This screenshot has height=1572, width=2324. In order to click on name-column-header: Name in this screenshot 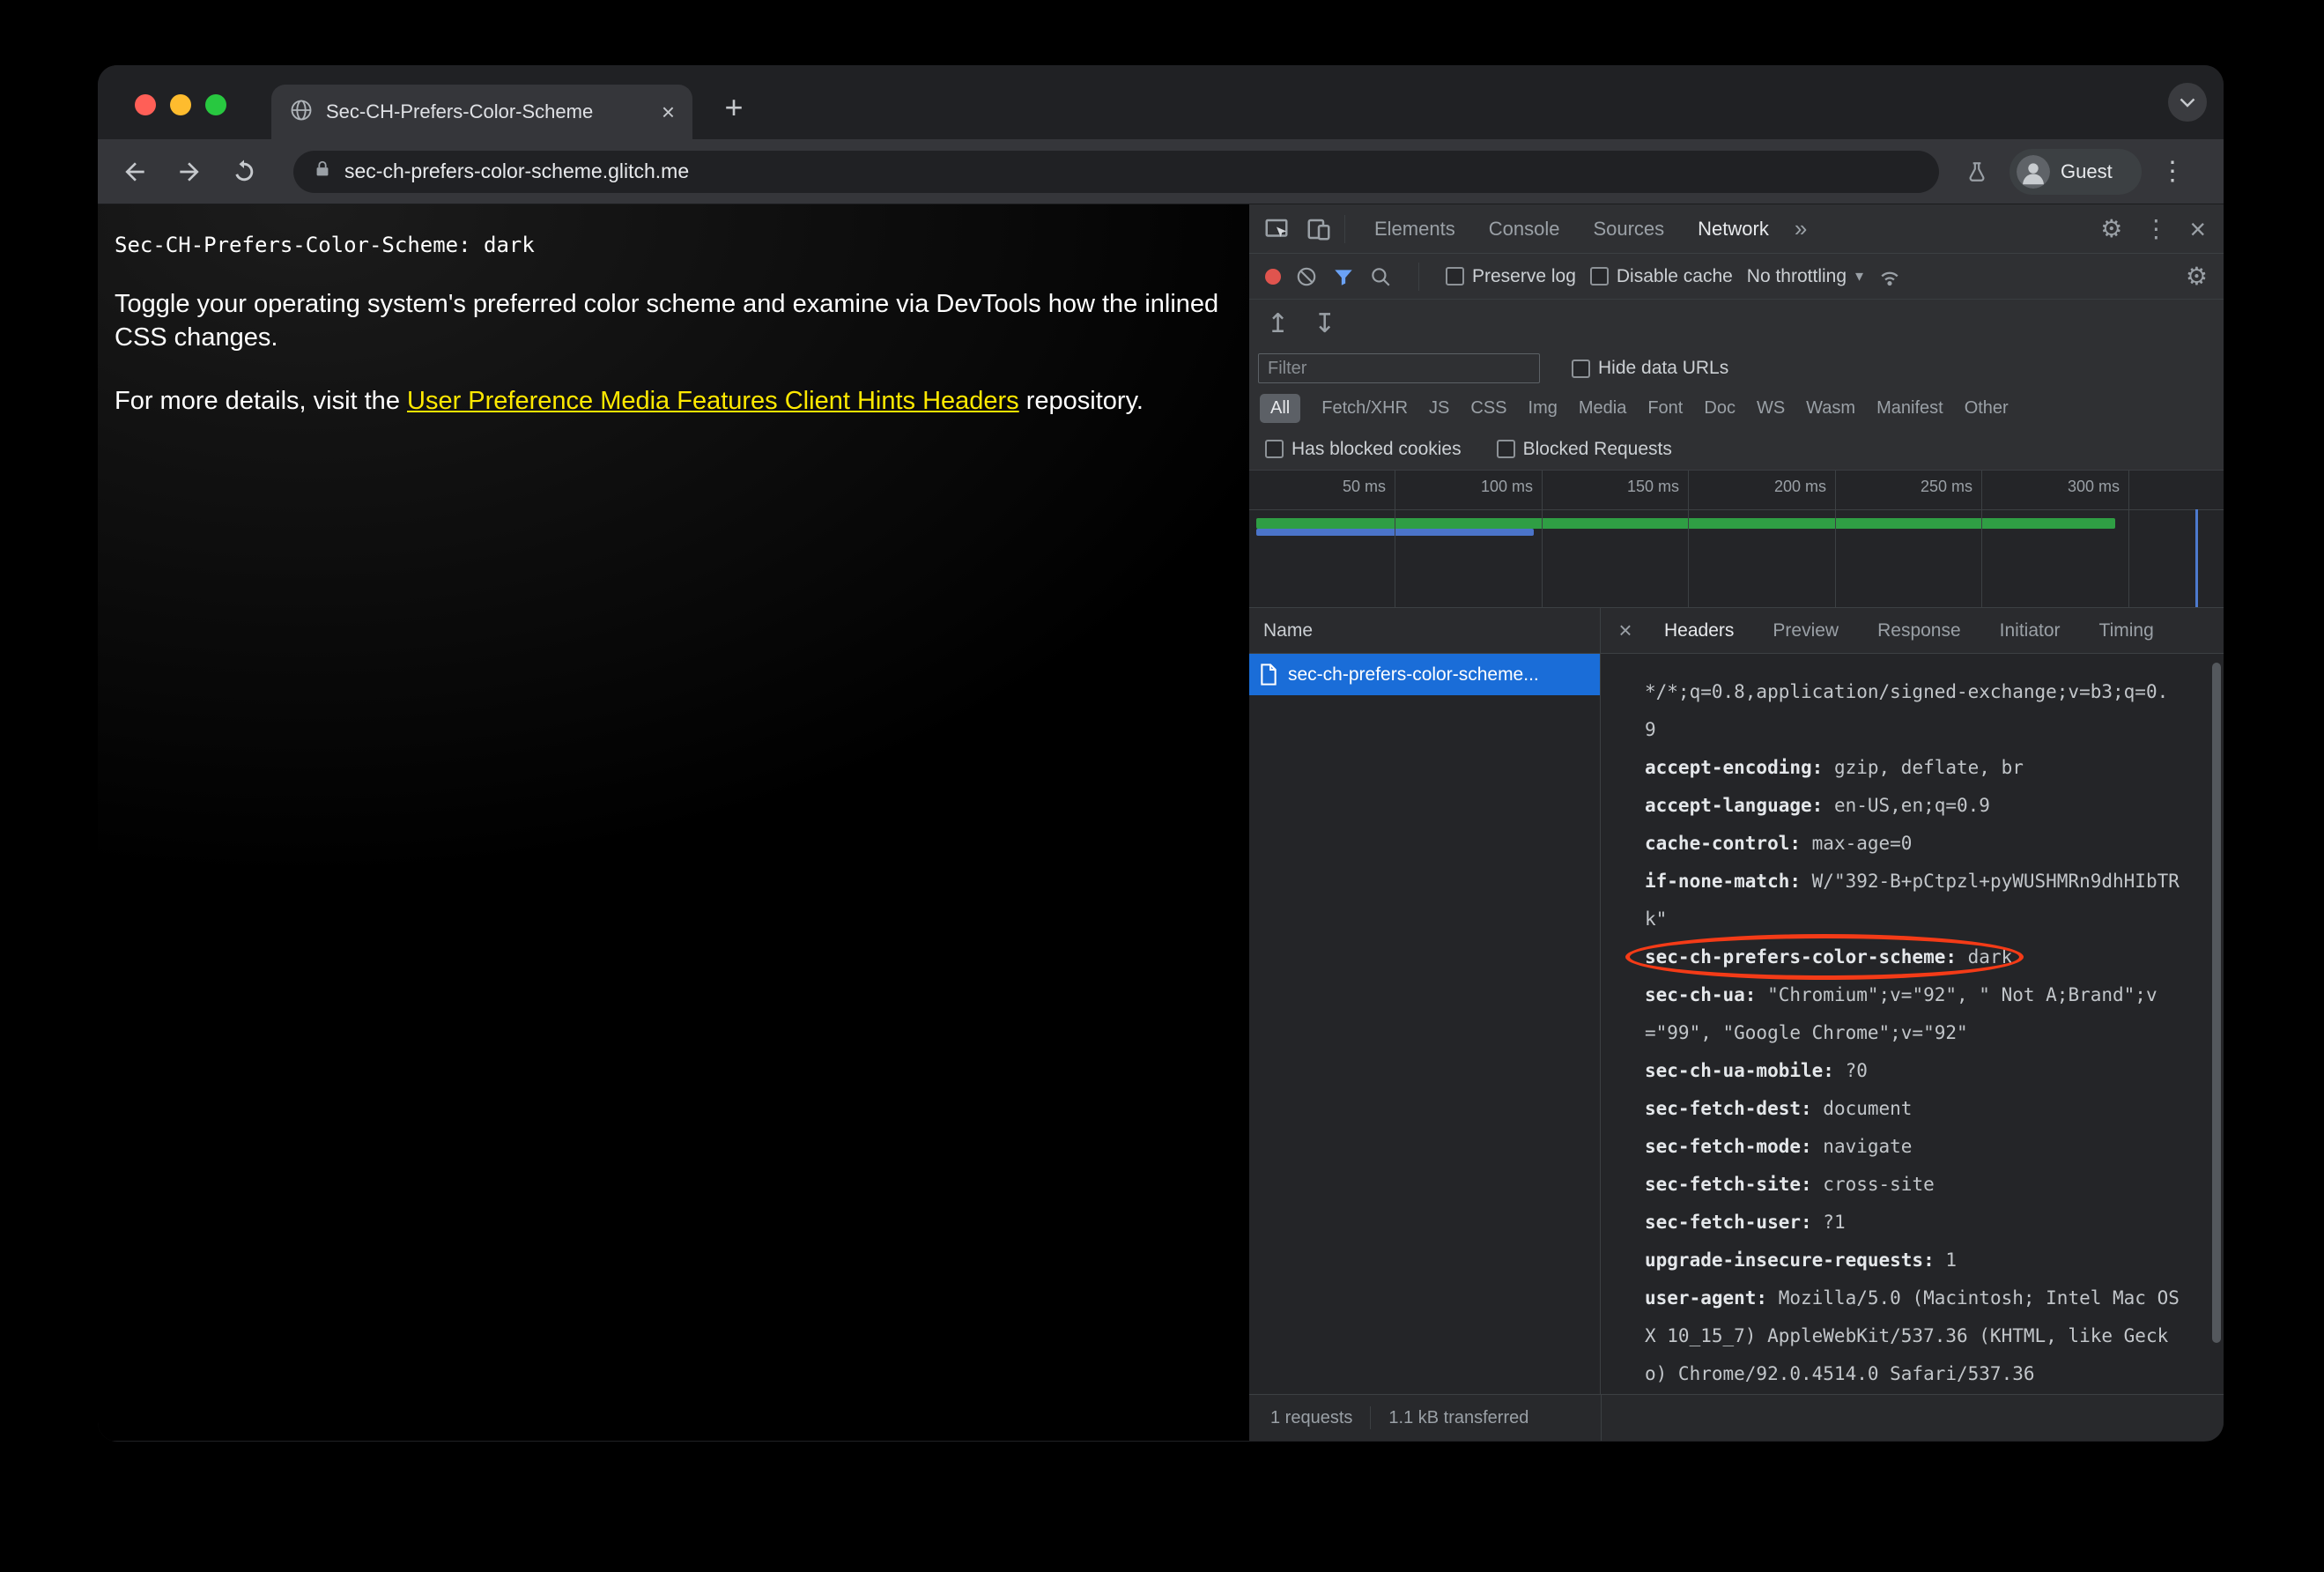, I will do `click(1424, 631)`.